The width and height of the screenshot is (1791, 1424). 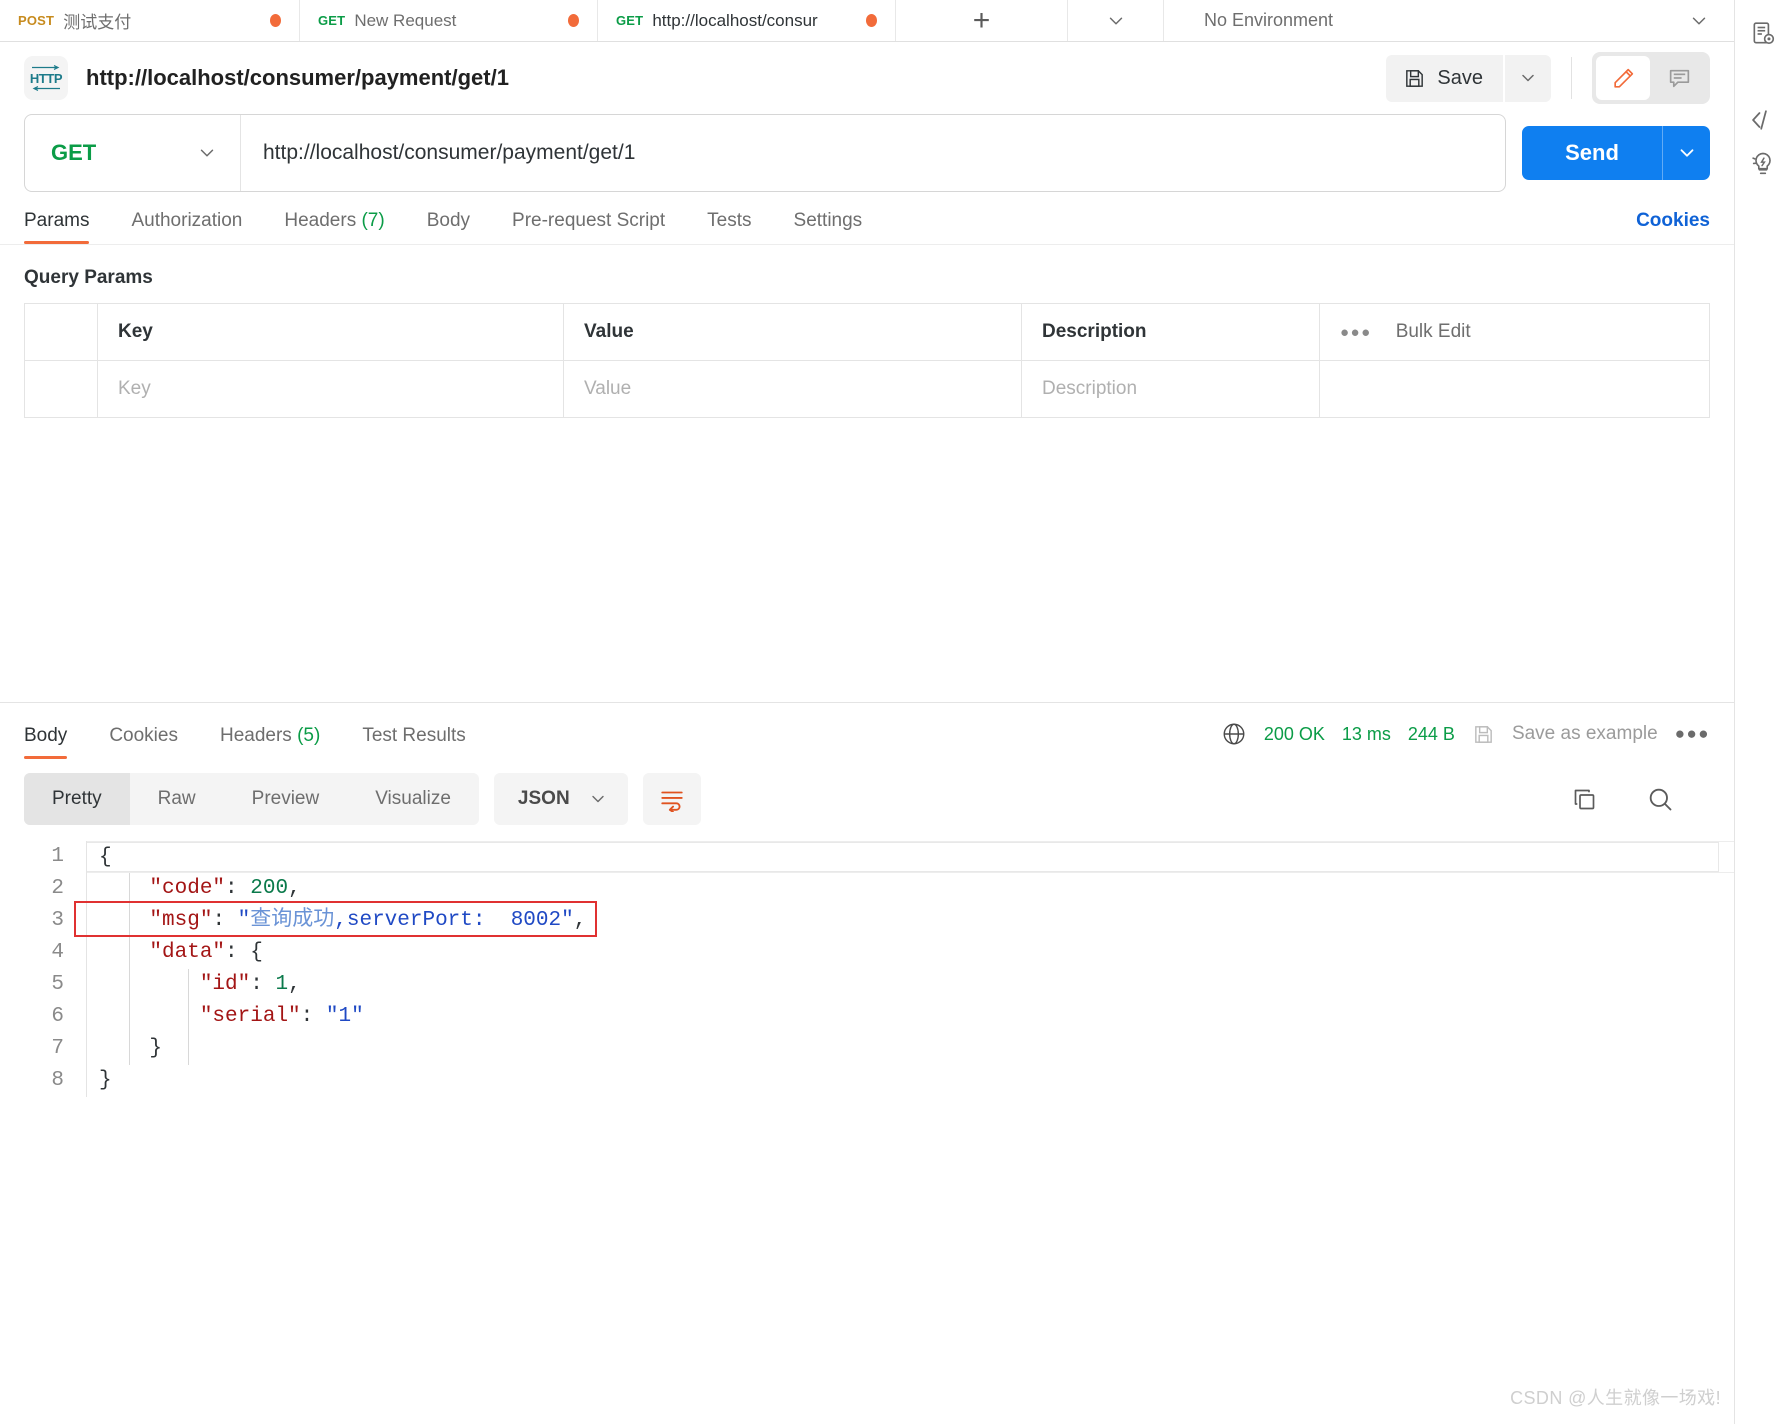 I want to click on status-code: 200 OK, so click(x=1294, y=733).